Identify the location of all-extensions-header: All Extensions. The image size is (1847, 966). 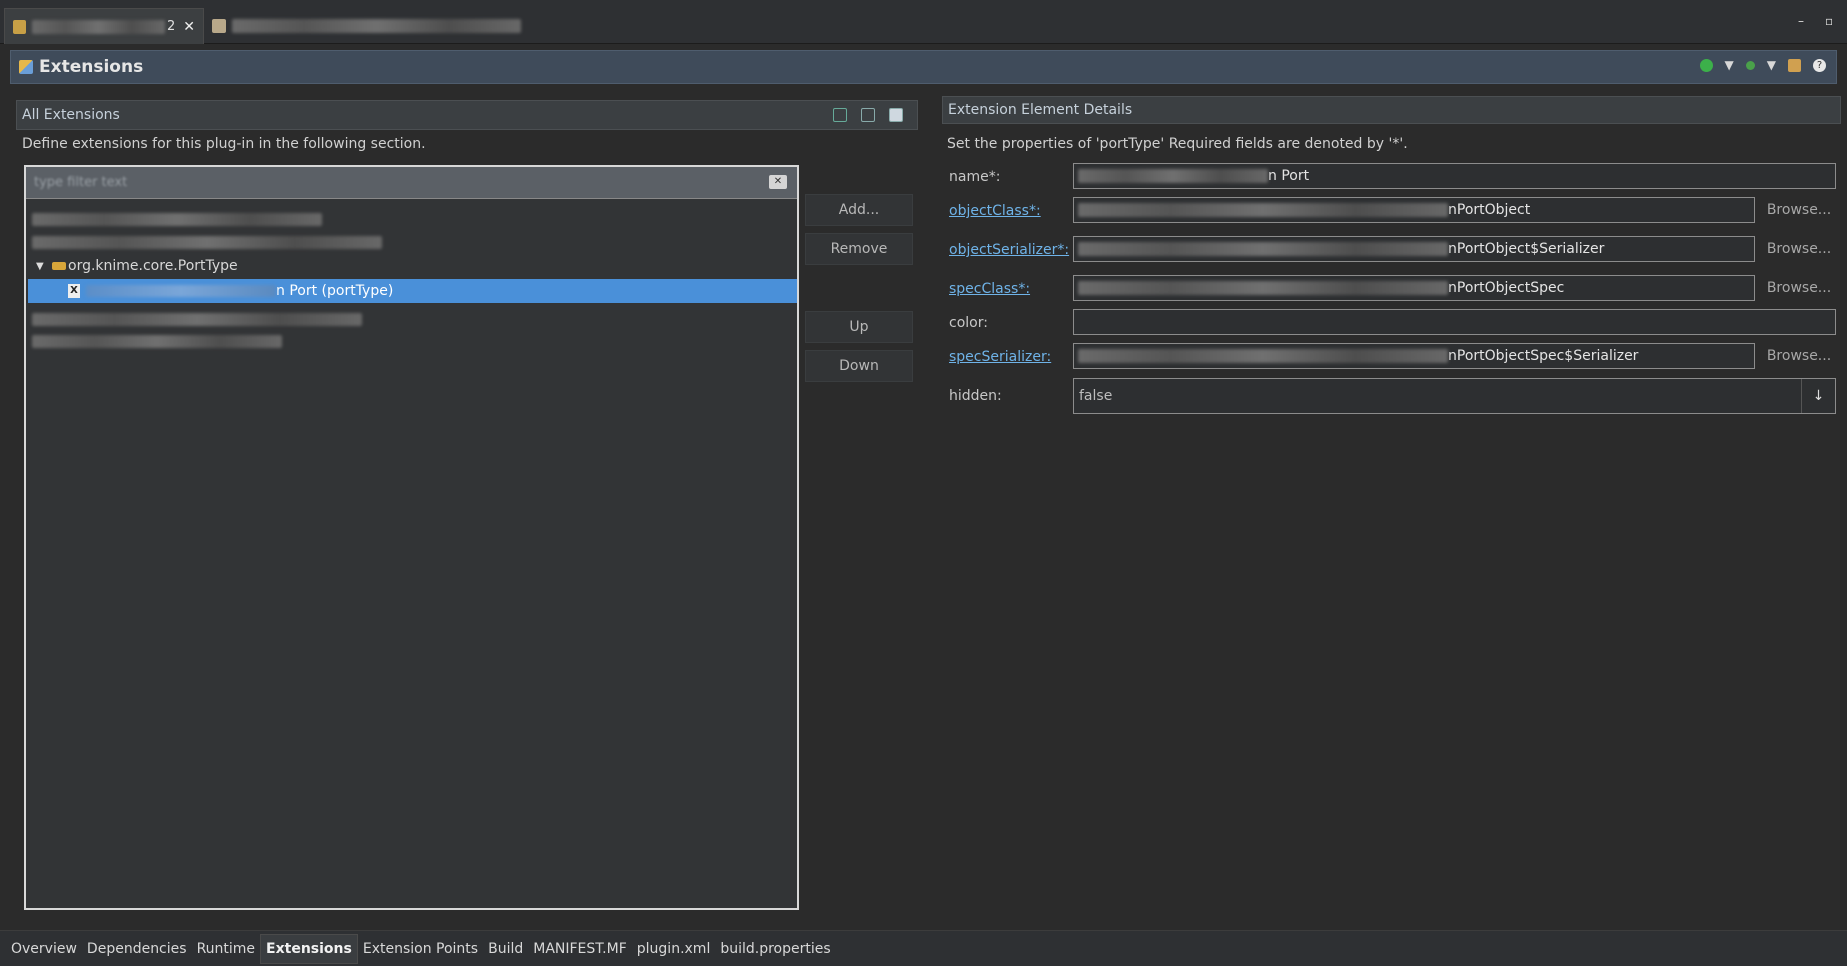
(467, 115).